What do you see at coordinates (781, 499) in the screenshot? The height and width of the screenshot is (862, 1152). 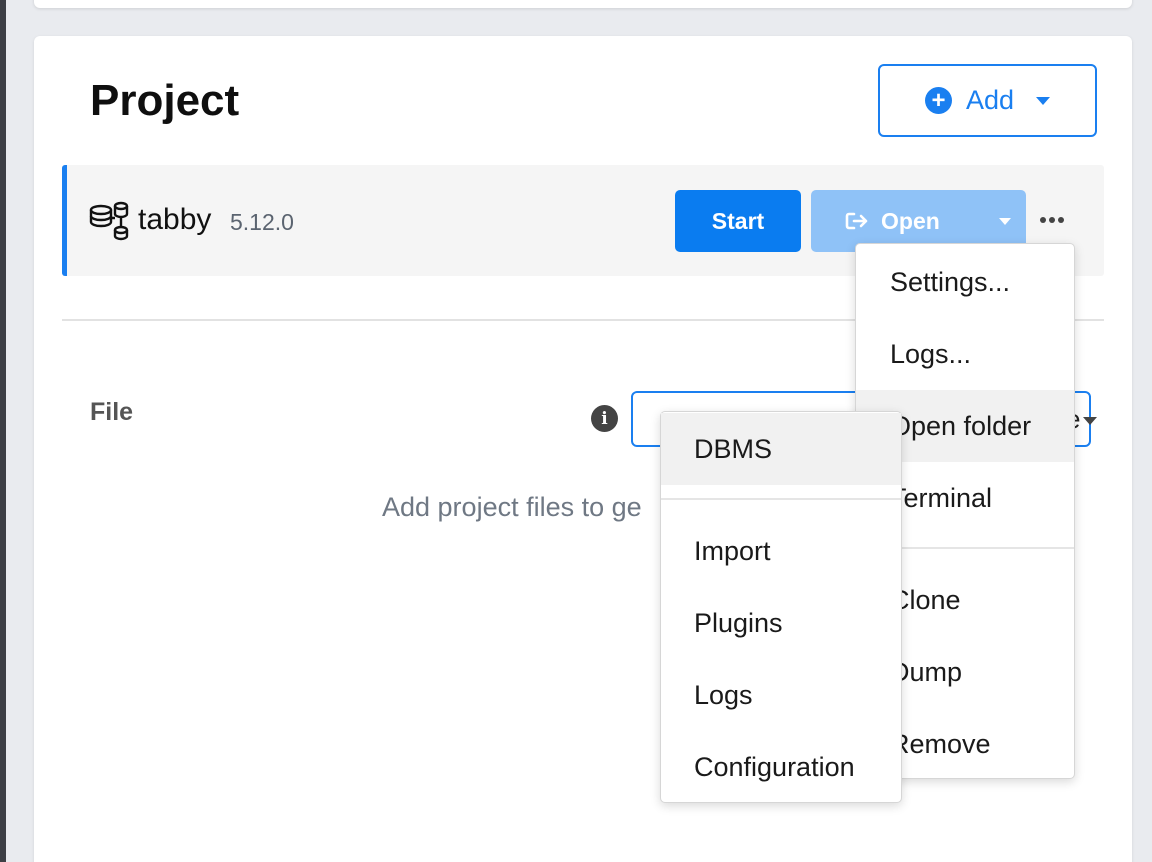 I see `menu-divider` at bounding box center [781, 499].